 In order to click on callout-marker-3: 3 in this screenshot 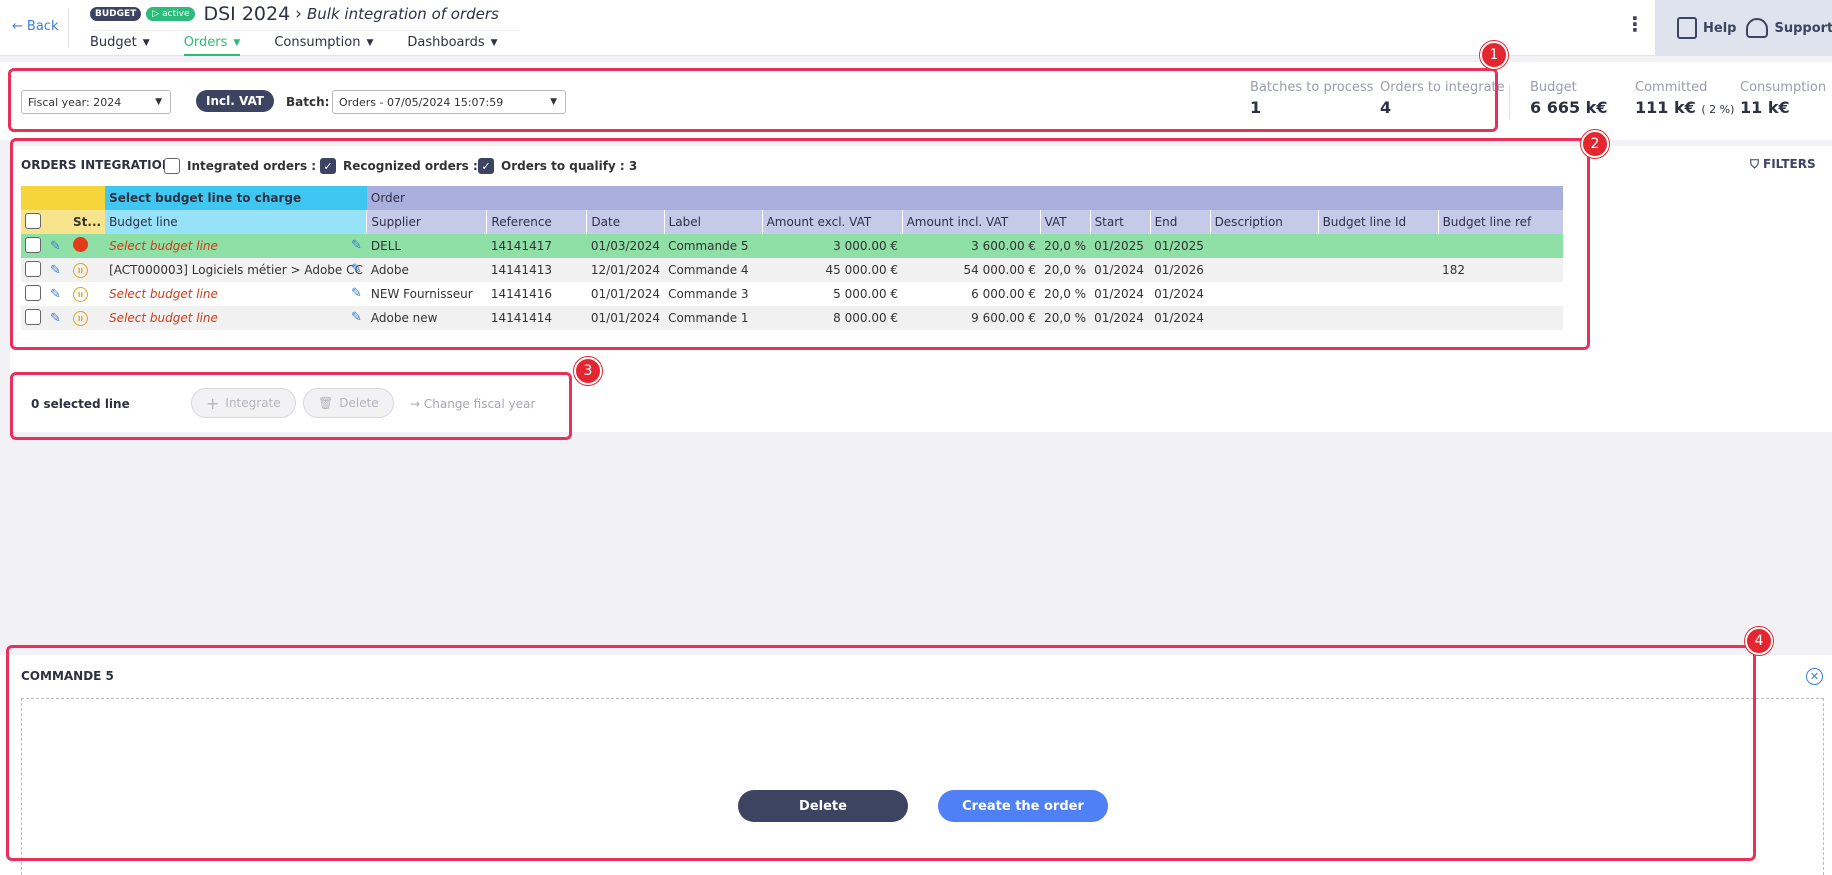, I will do `click(588, 371)`.